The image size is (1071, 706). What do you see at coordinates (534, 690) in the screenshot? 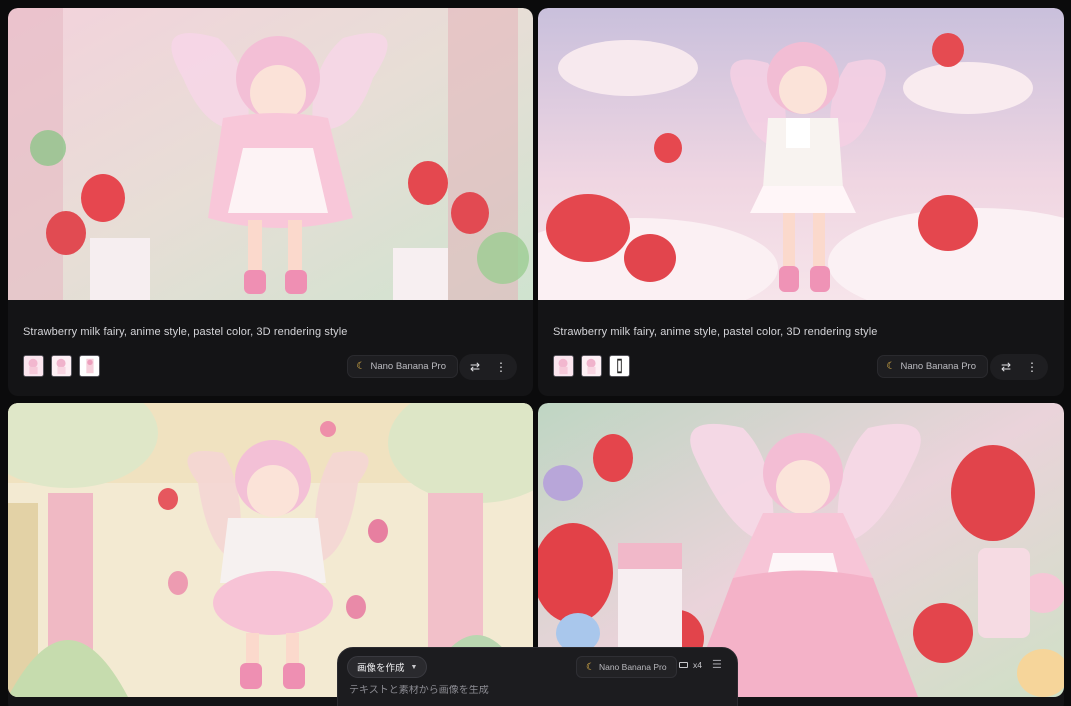
I see `prompt-input` at bounding box center [534, 690].